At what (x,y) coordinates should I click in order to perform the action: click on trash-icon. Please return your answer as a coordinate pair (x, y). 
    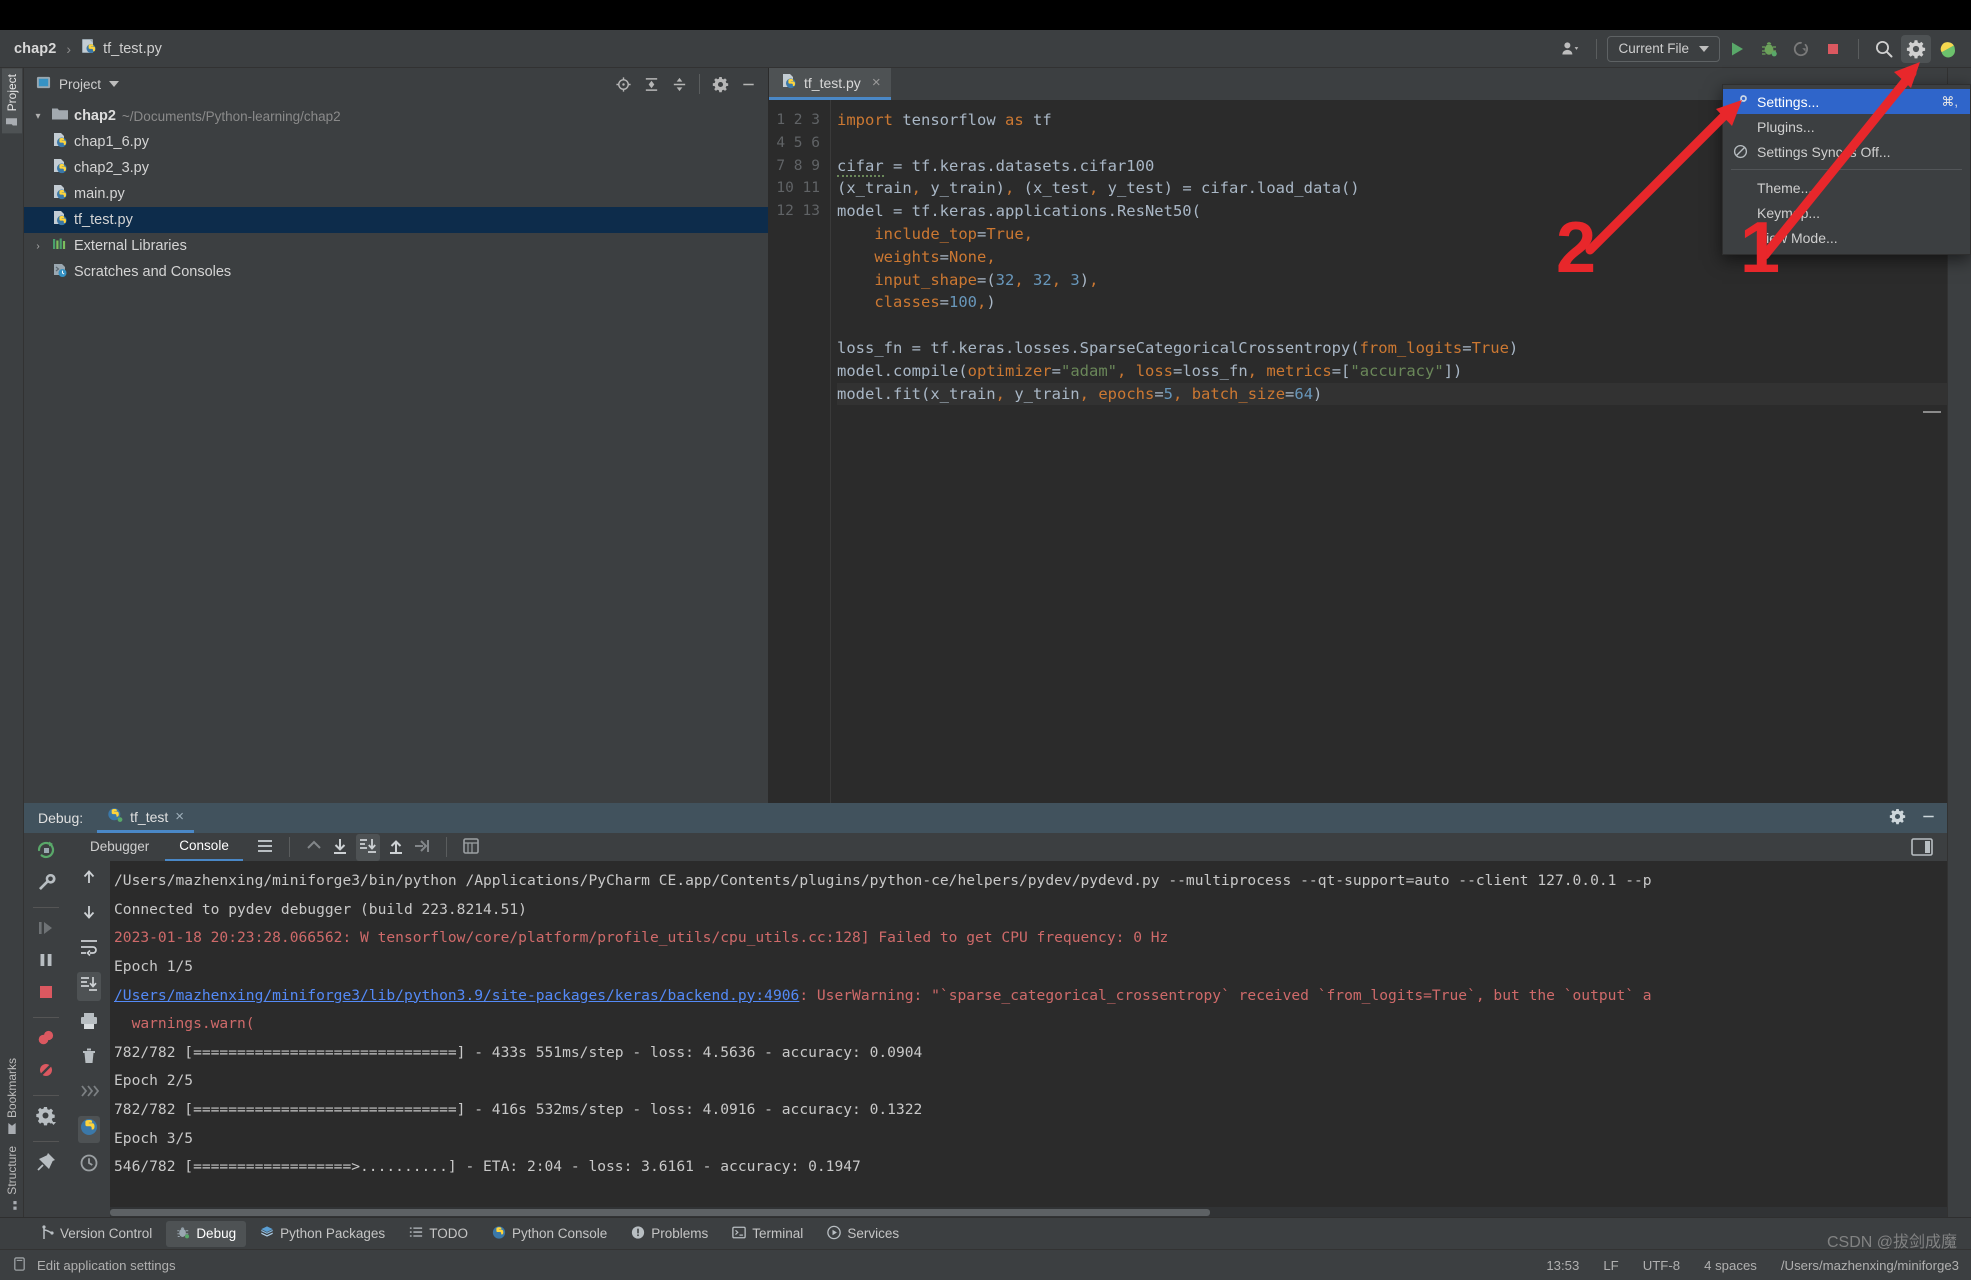
    Looking at the image, I should click on (89, 1058).